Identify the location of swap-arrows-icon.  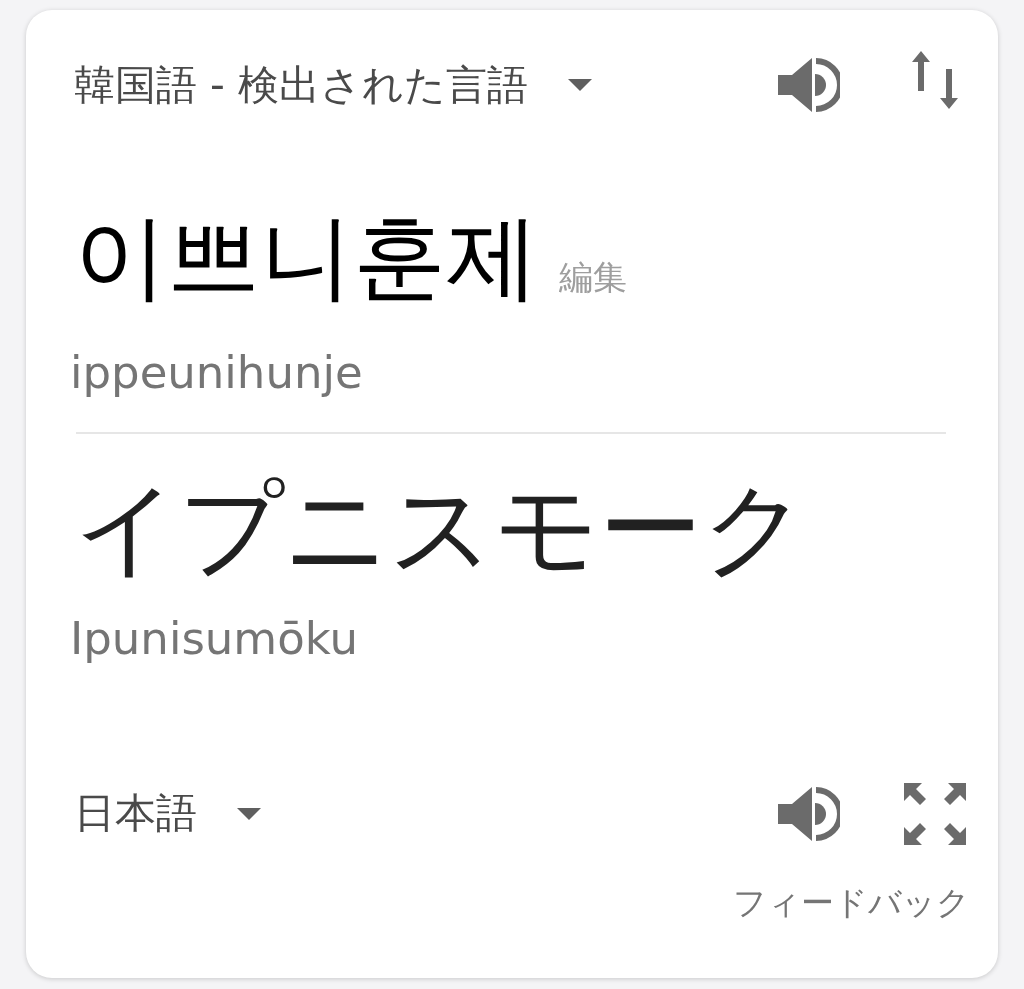
(935, 80).